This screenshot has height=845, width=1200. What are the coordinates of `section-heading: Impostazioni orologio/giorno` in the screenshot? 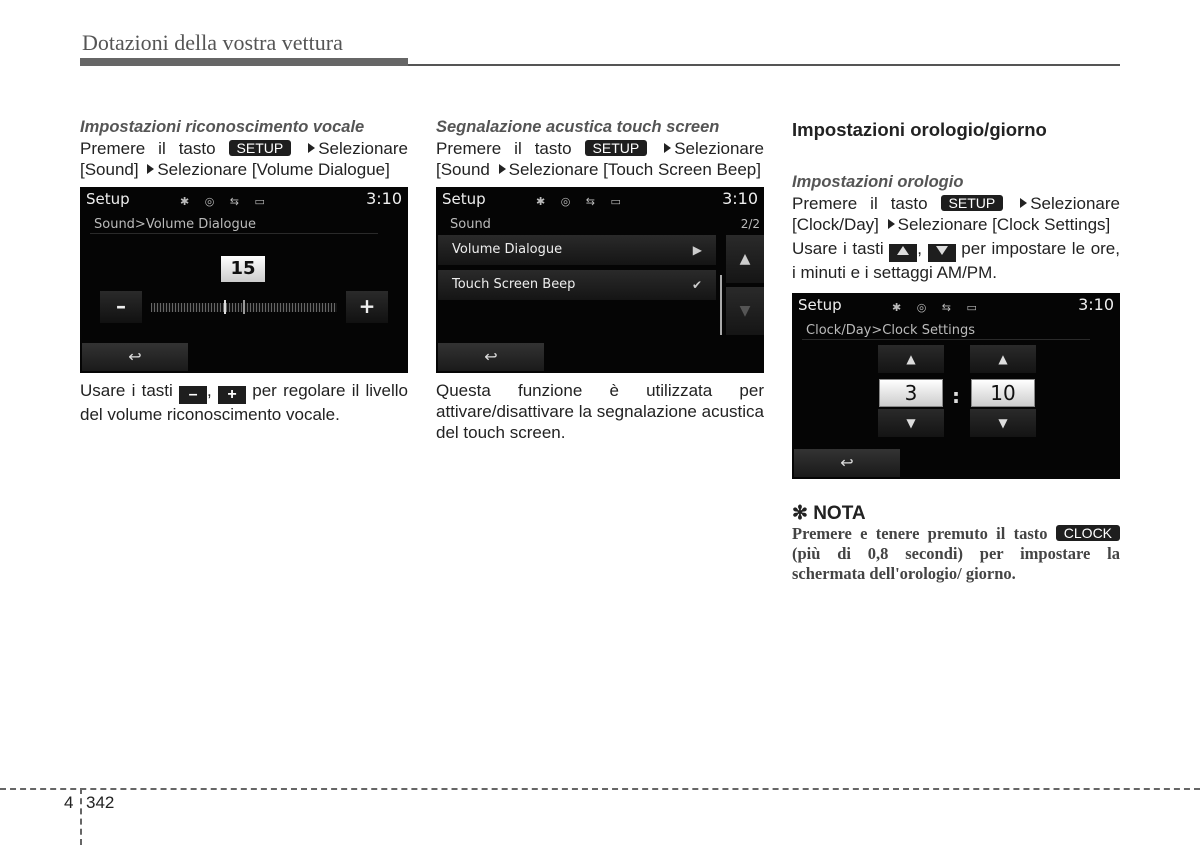 It's located at (919, 129).